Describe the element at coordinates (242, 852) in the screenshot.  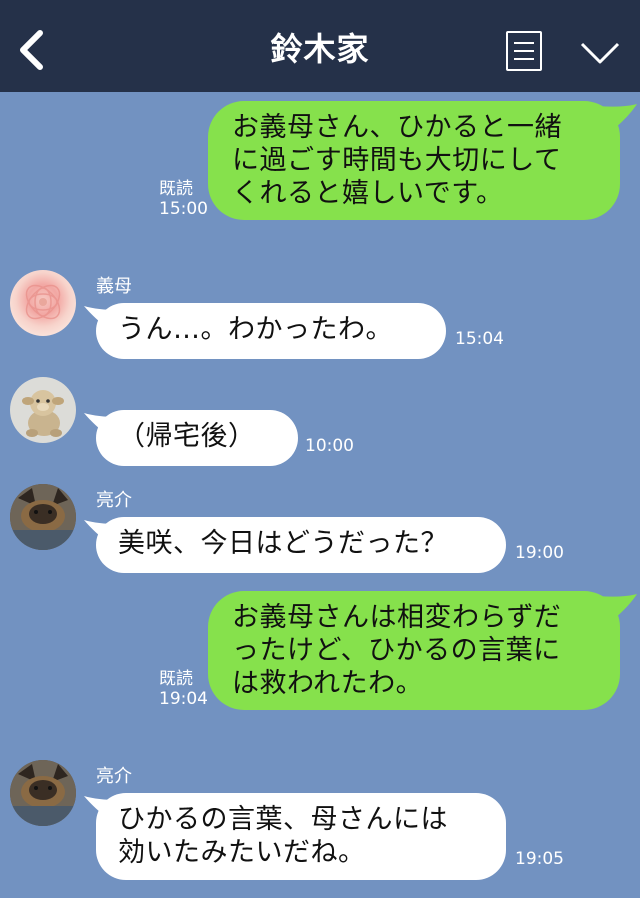
I see `message-line: 効いたみたいだね。` at that location.